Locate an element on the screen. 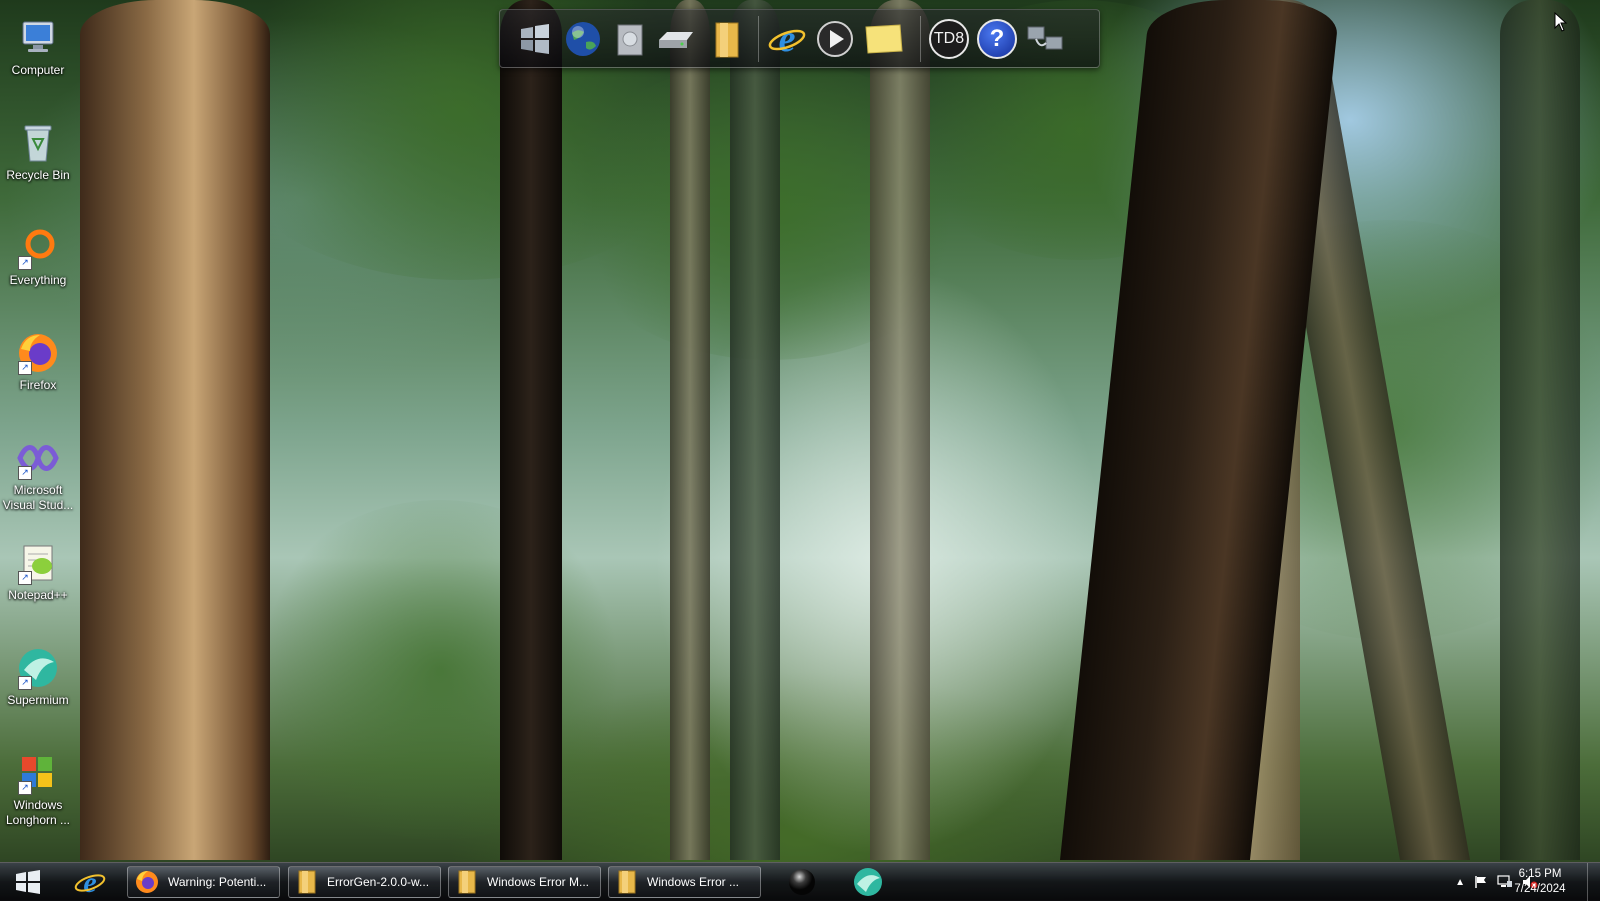 The height and width of the screenshot is (901, 1600). supermium-icon is located at coordinates (868, 882).